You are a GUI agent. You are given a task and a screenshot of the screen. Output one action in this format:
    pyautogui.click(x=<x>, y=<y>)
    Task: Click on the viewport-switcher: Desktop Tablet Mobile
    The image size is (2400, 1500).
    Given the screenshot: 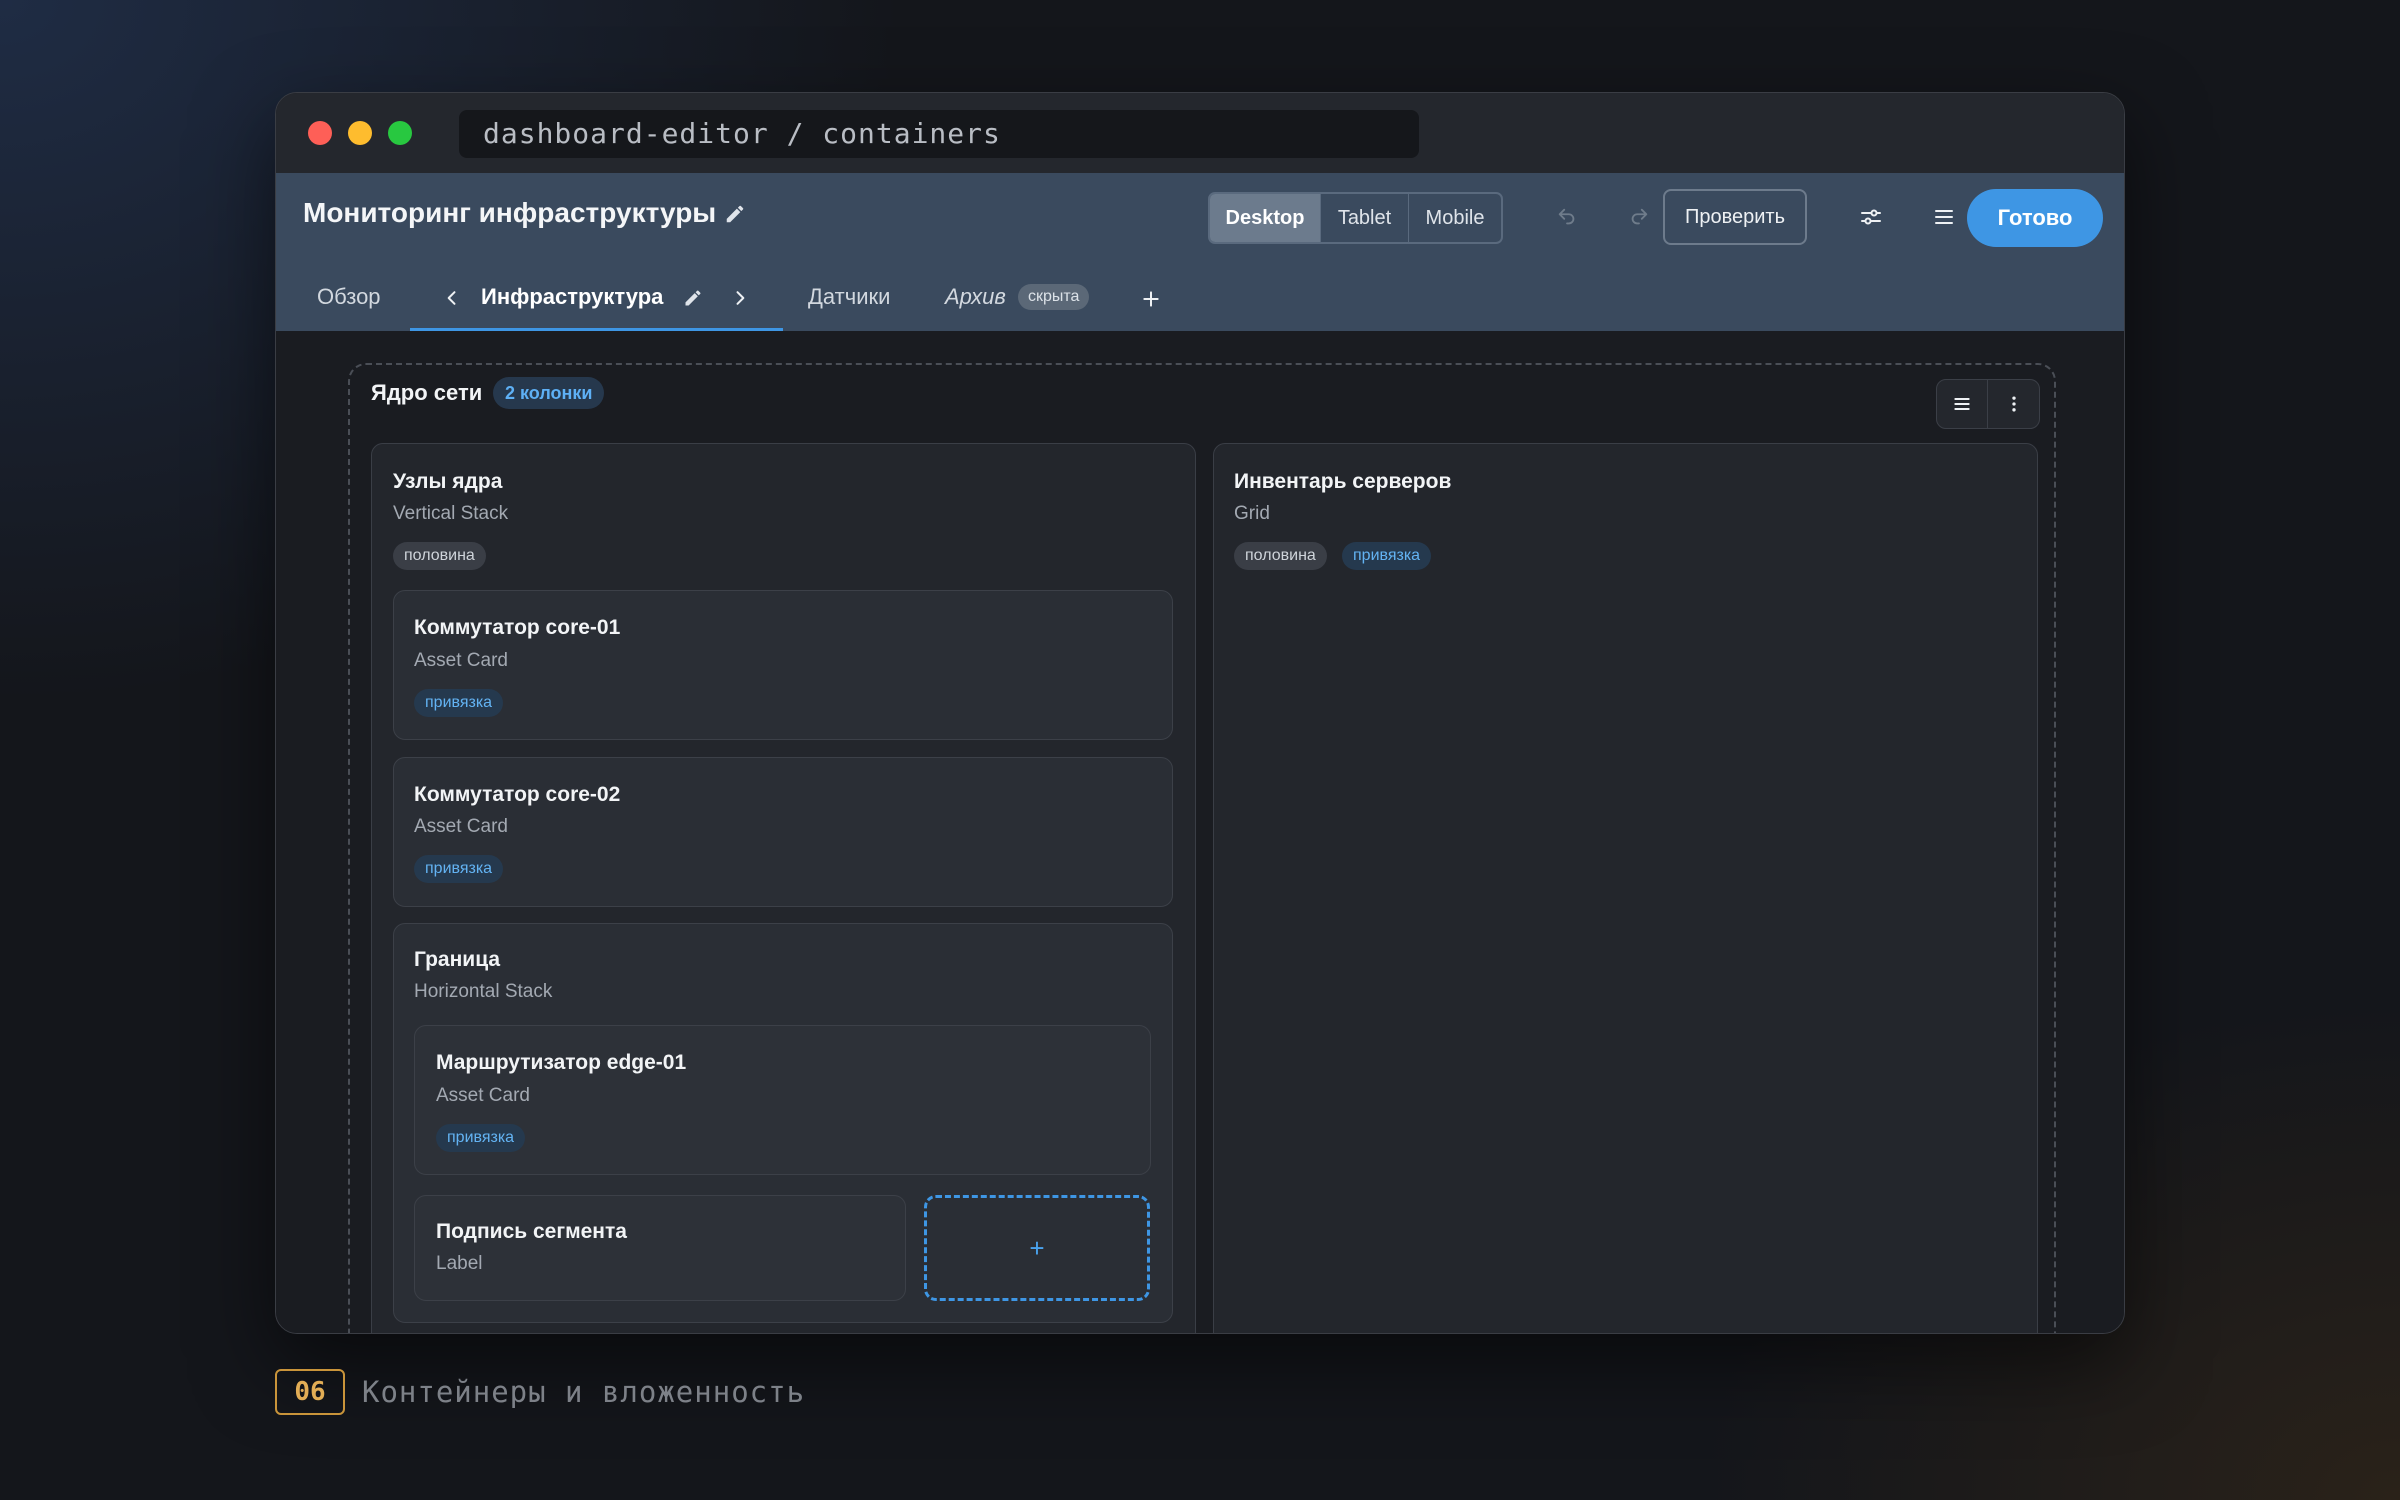 What is the action you would take?
    pyautogui.click(x=1355, y=218)
    